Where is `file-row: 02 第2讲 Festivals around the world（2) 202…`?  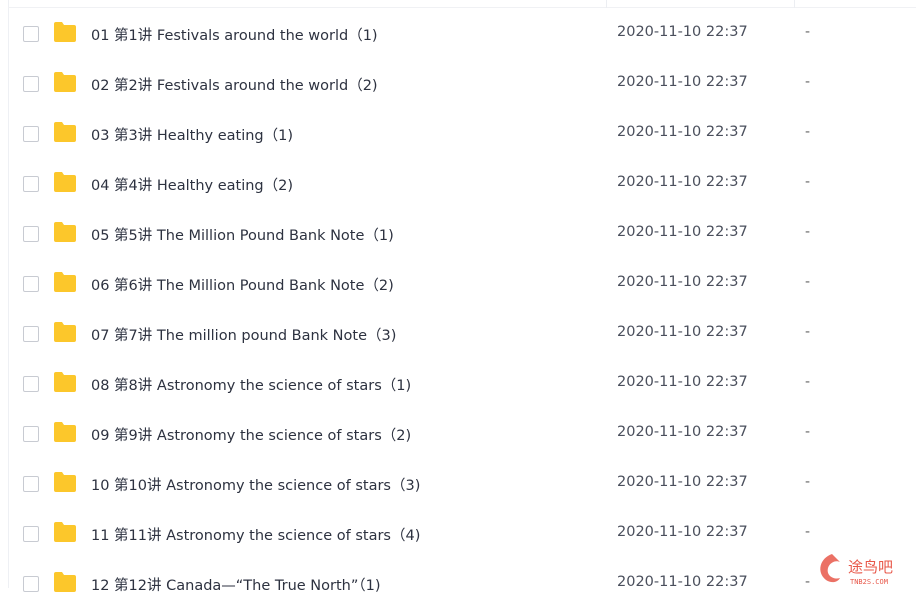 file-row: 02 第2讲 Festivals around the world（2) 202… is located at coordinates (462, 84).